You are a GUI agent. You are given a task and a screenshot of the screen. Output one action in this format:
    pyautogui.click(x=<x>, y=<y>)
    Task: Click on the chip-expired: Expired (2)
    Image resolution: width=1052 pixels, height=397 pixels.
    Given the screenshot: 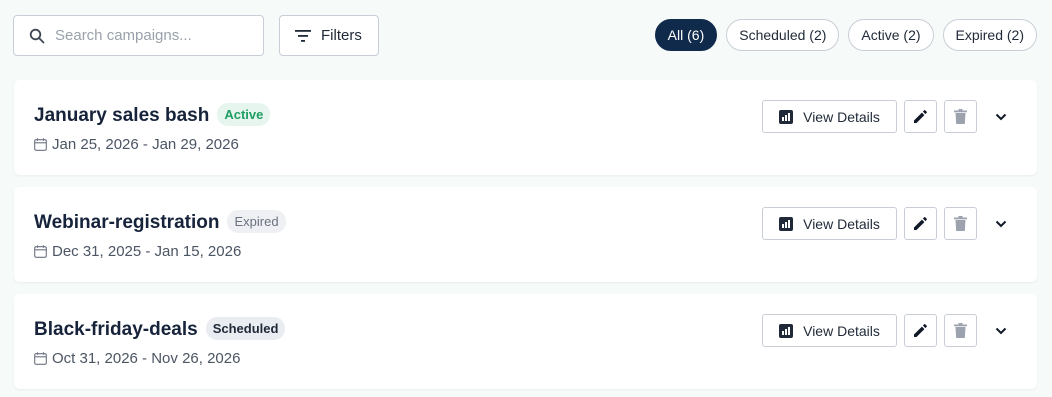 What is the action you would take?
    pyautogui.click(x=989, y=35)
    